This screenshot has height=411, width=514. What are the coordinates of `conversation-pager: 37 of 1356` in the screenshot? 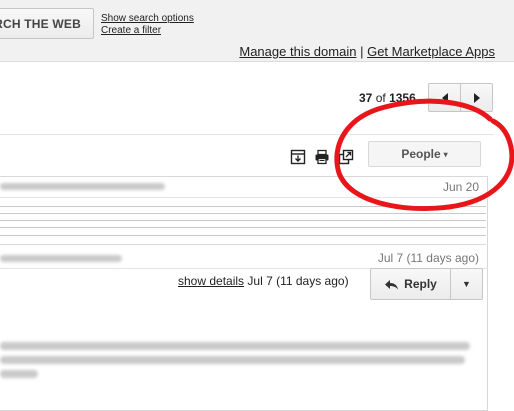 It's located at (387, 98).